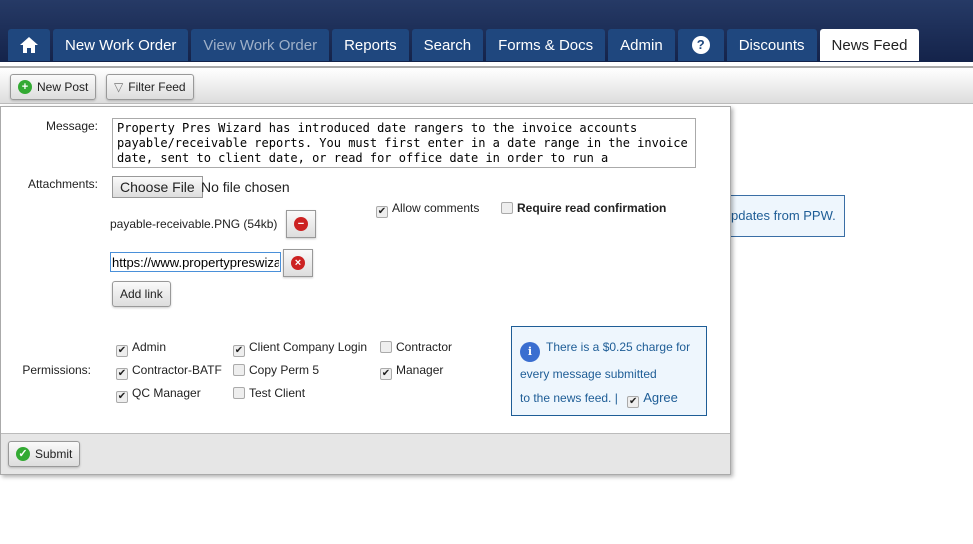 This screenshot has width=973, height=544. What do you see at coordinates (618, 347) in the screenshot?
I see `notice-line-1: There is a $0.25 charge for` at bounding box center [618, 347].